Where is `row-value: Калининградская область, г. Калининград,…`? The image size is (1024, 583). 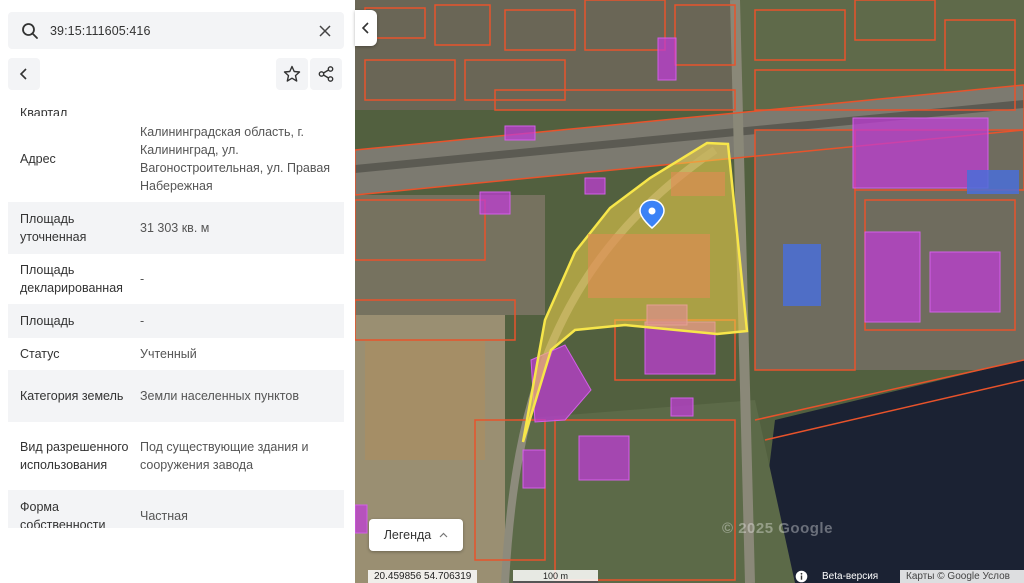
row-value: Калининградская область, г. Калининград,… is located at coordinates (235, 159).